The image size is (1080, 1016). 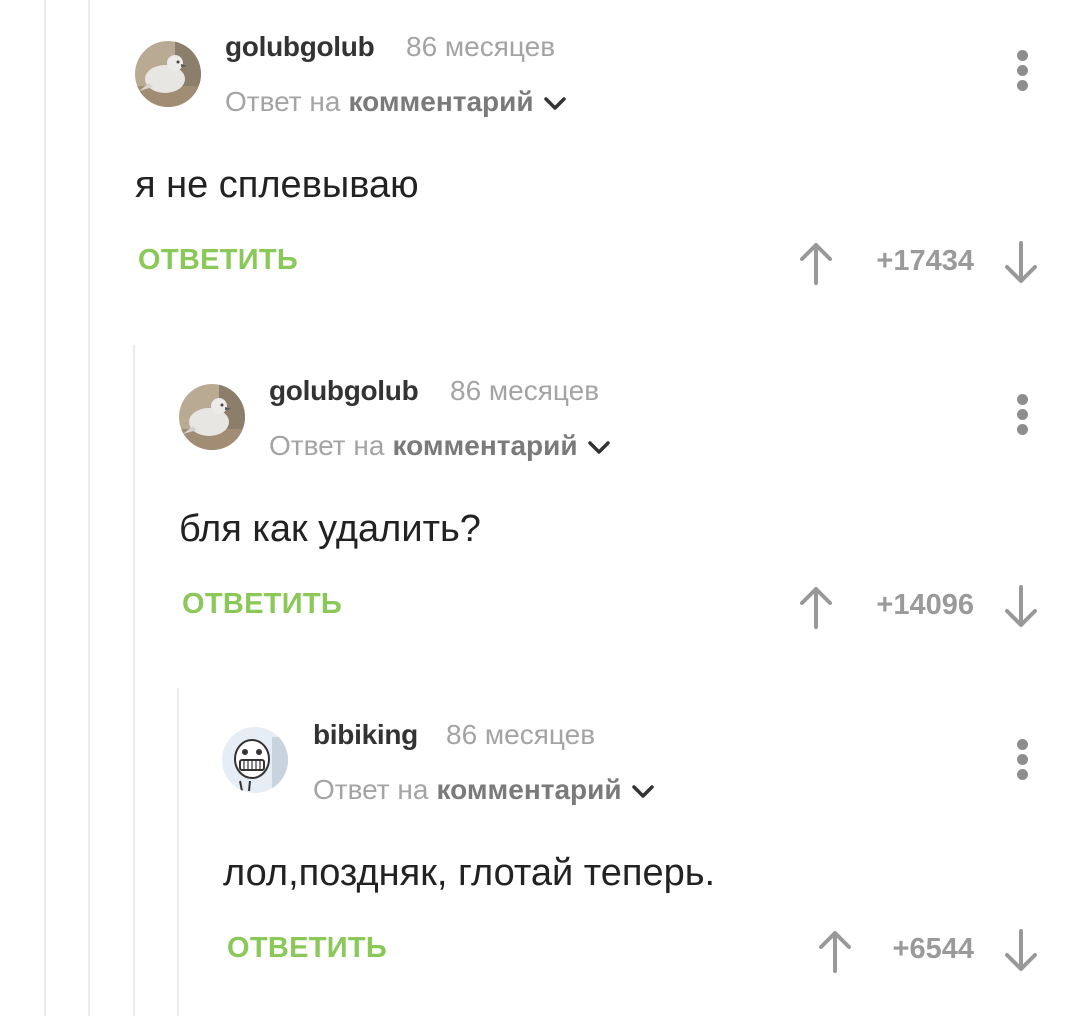 I want to click on reply-to-target: комментарий, so click(x=529, y=789).